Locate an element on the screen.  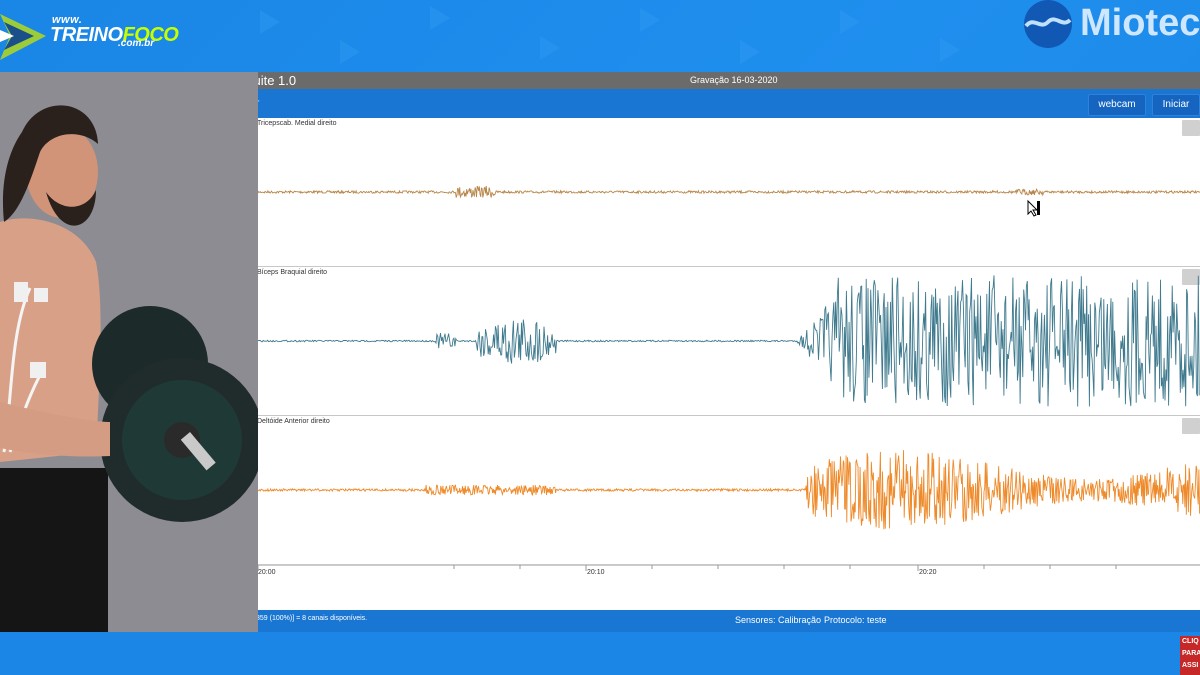
cta-line: ASSI is located at coordinates (1190, 665).